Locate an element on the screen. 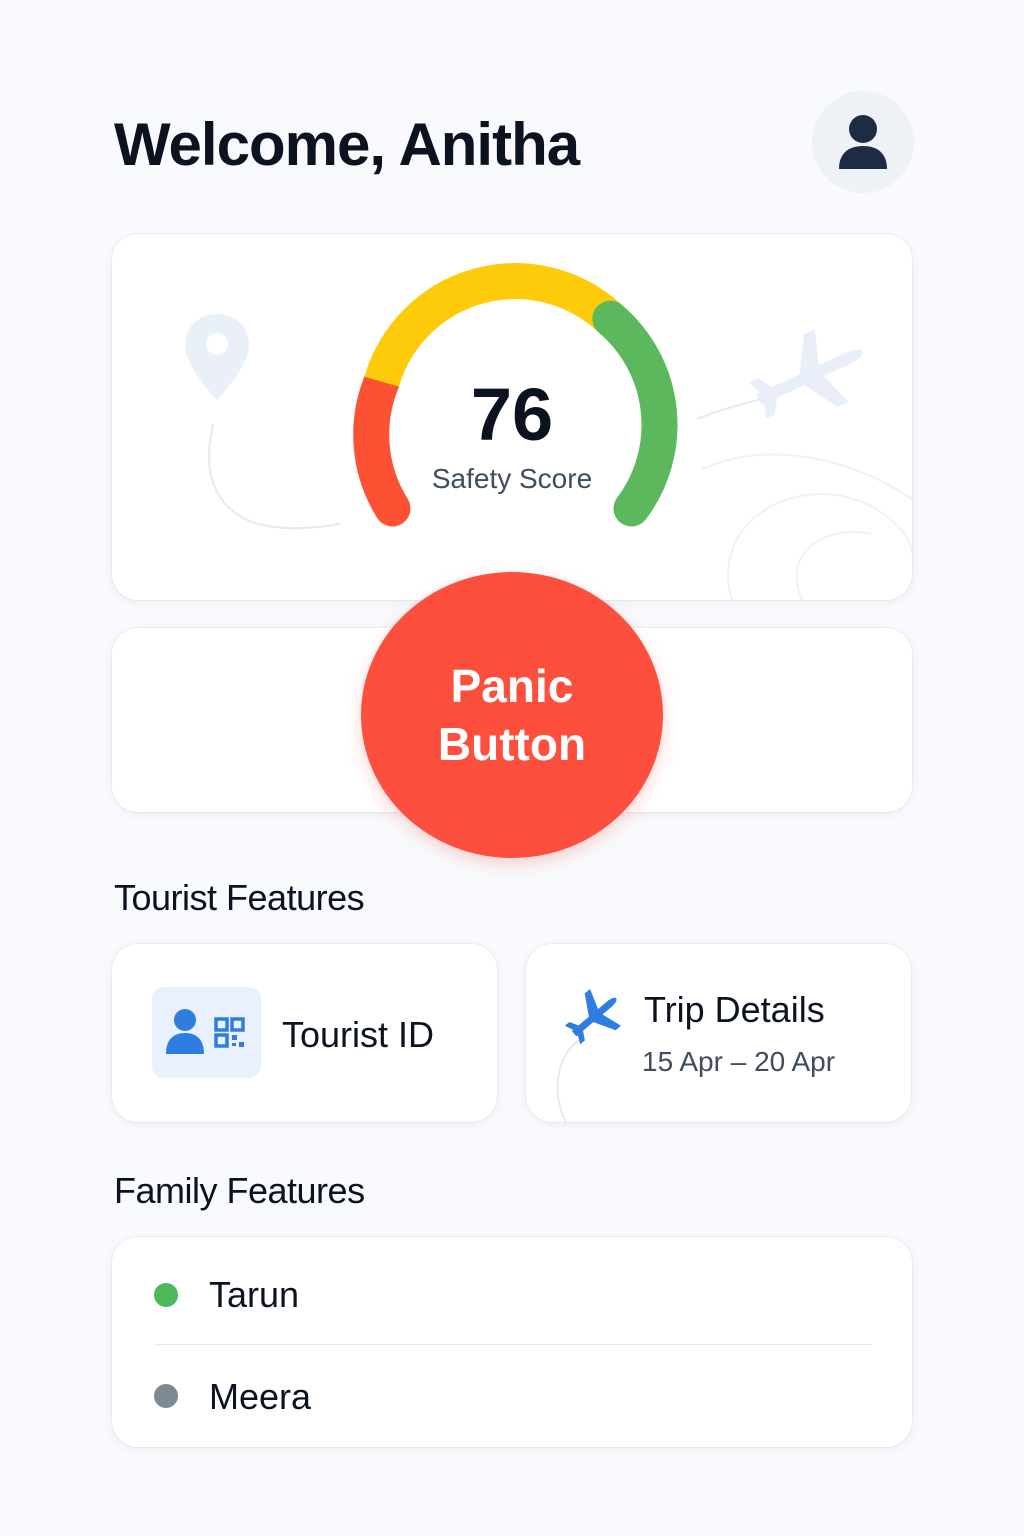 The height and width of the screenshot is (1536, 1024). family-members-card: Tarun Meera is located at coordinates (512, 1342).